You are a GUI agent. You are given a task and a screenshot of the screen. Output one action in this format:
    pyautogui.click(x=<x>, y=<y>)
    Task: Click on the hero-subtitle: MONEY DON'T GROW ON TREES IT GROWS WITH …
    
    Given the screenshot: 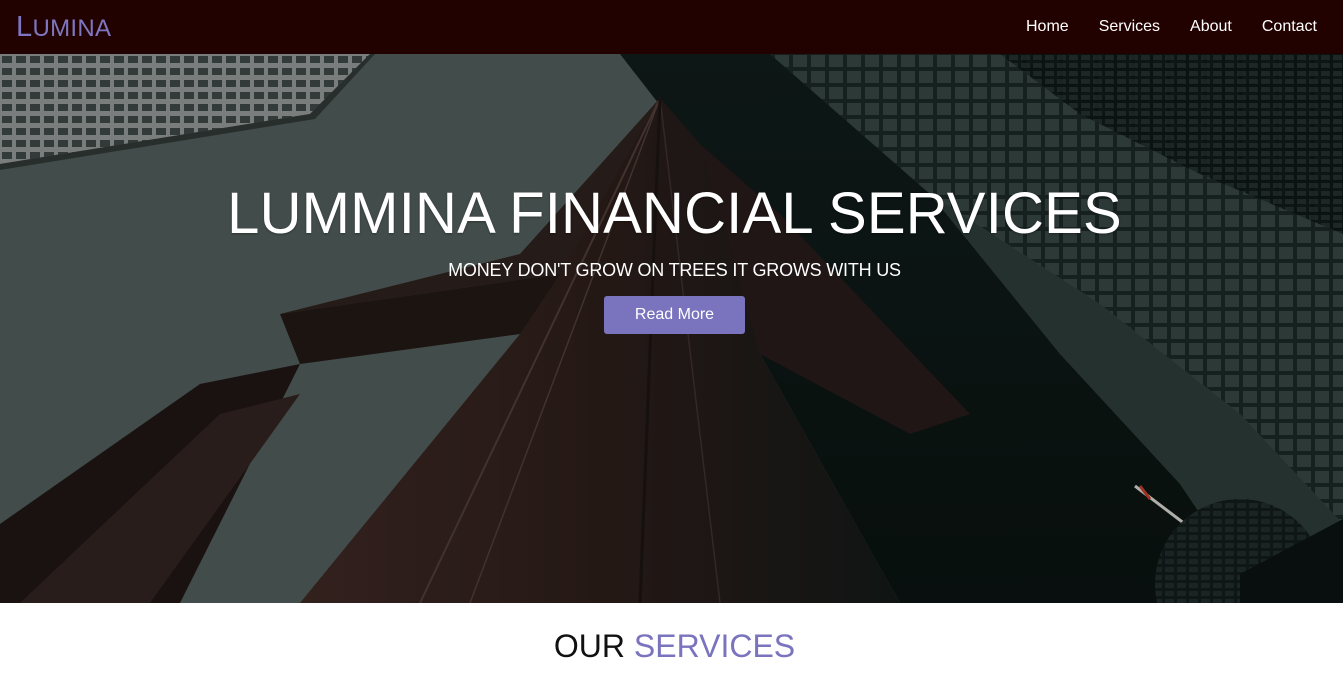 What is the action you would take?
    pyautogui.click(x=674, y=270)
    